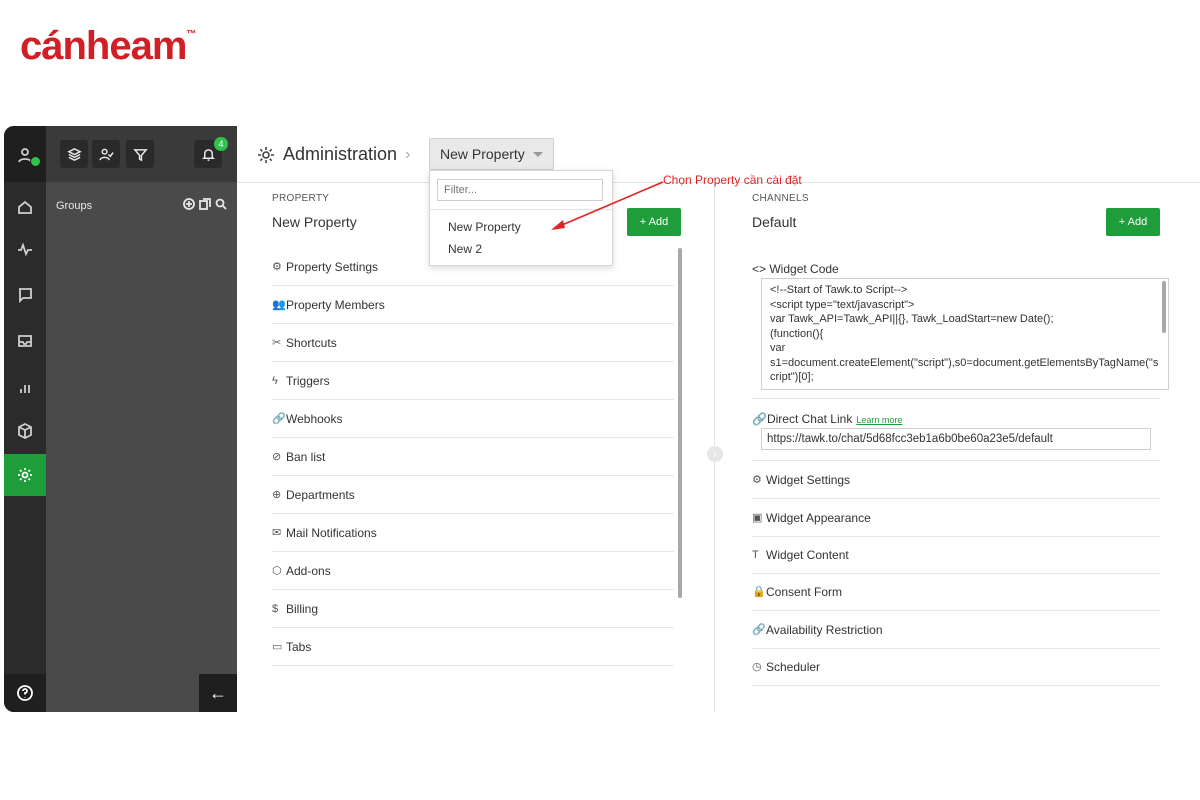 The width and height of the screenshot is (1200, 800). Describe the element at coordinates (108, 46) in the screenshot. I see `brand-logo: cánheam™` at that location.